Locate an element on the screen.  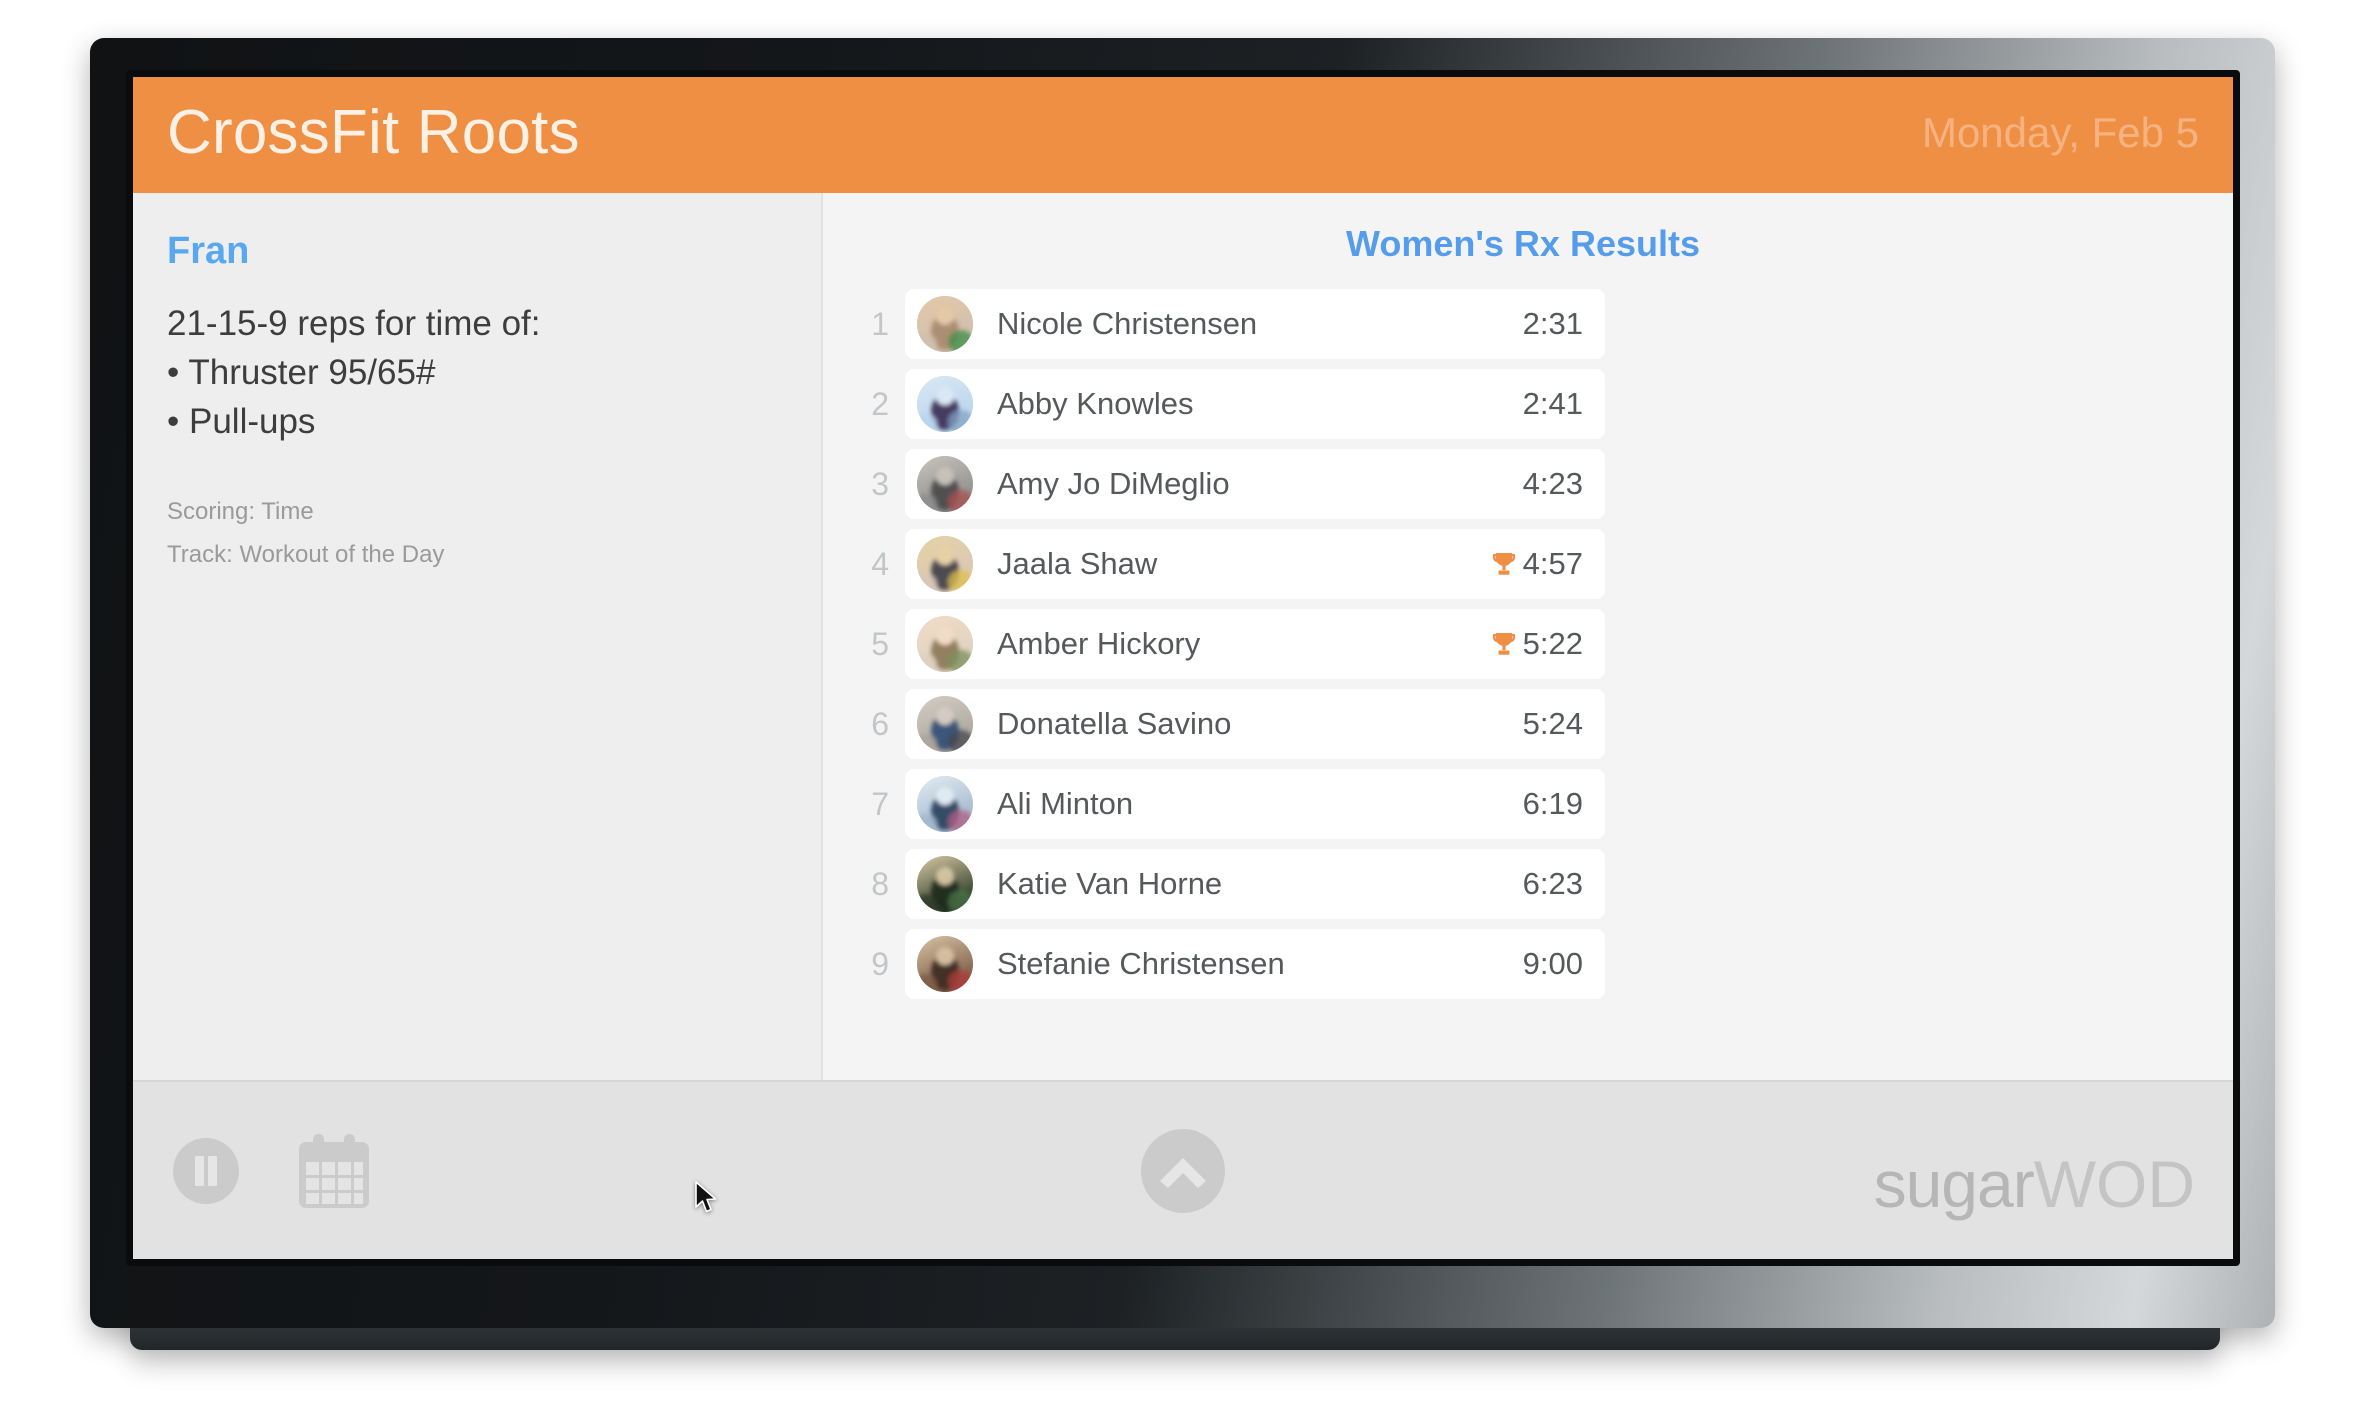
result-rank: 3 is located at coordinates (880, 483).